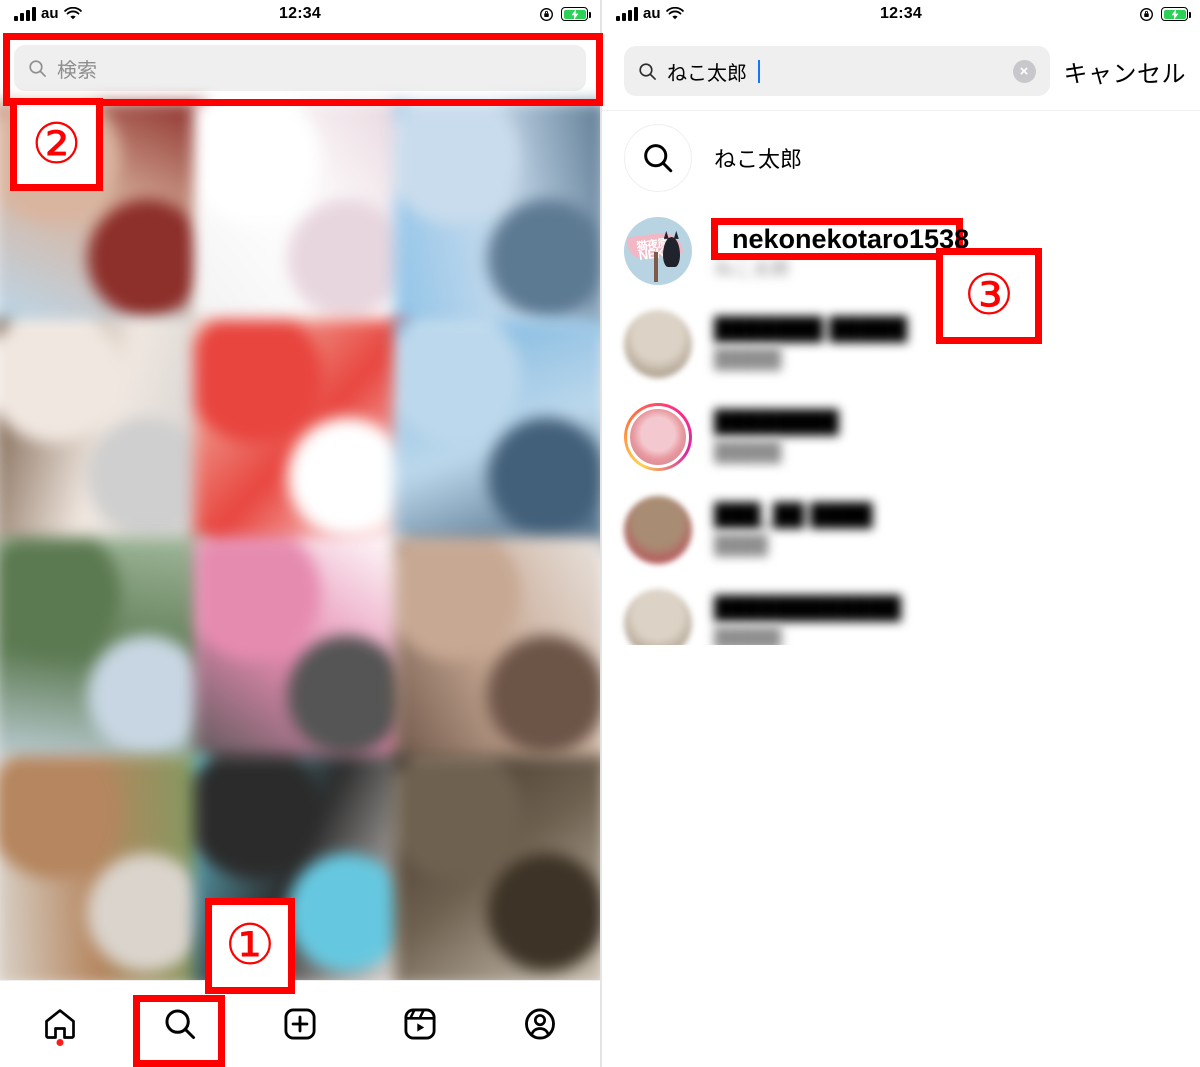  I want to click on result-title: ███_██ ████, so click(793, 514).